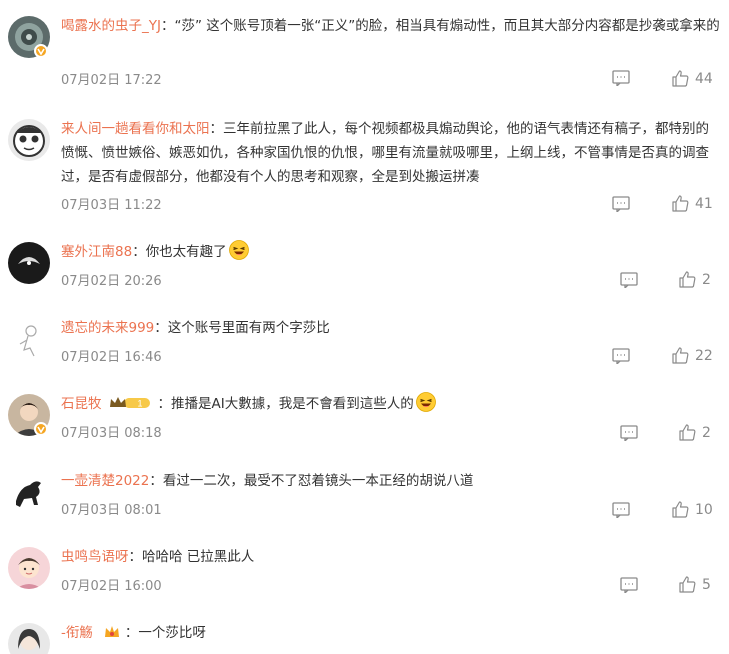 This screenshot has height=654, width=729. I want to click on comment-text: 这个账号里面有两个字莎比, so click(248, 328).